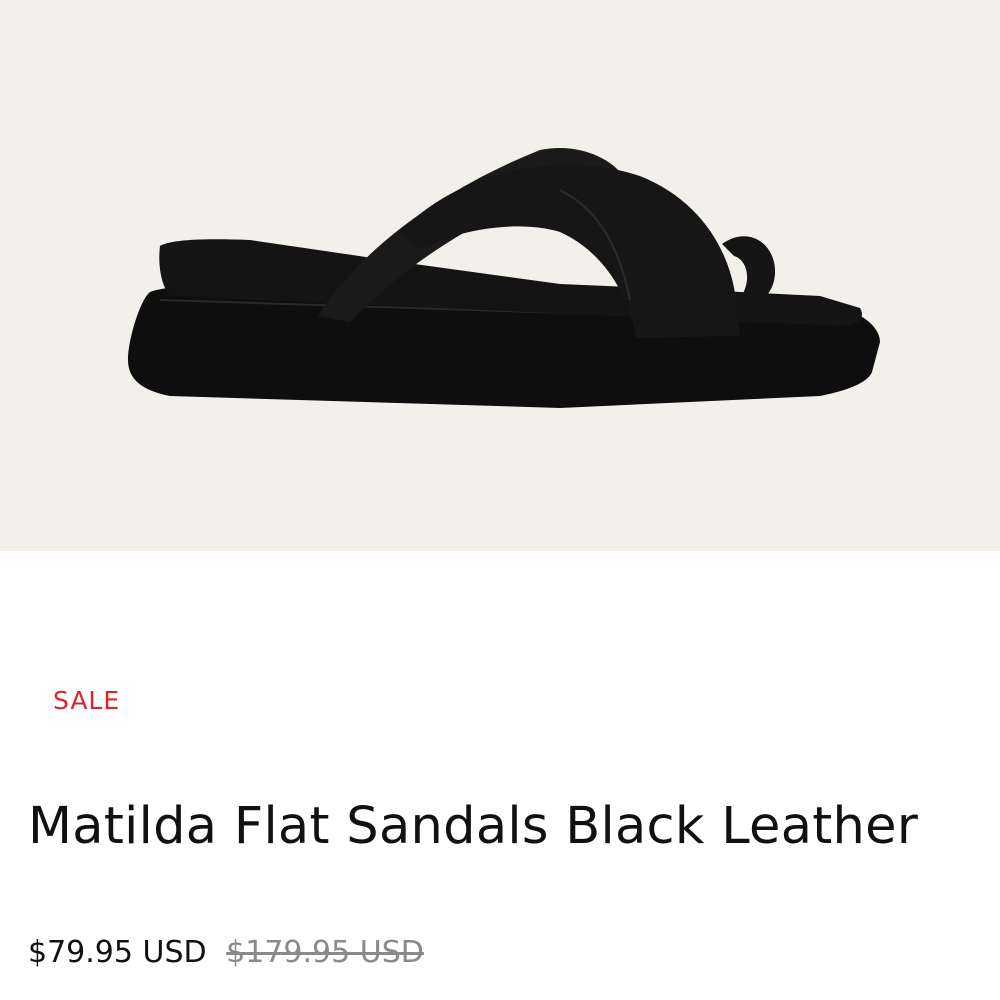 The width and height of the screenshot is (1000, 1000). I want to click on product-title: Matilda Flat Sandals Black Leather, so click(473, 826).